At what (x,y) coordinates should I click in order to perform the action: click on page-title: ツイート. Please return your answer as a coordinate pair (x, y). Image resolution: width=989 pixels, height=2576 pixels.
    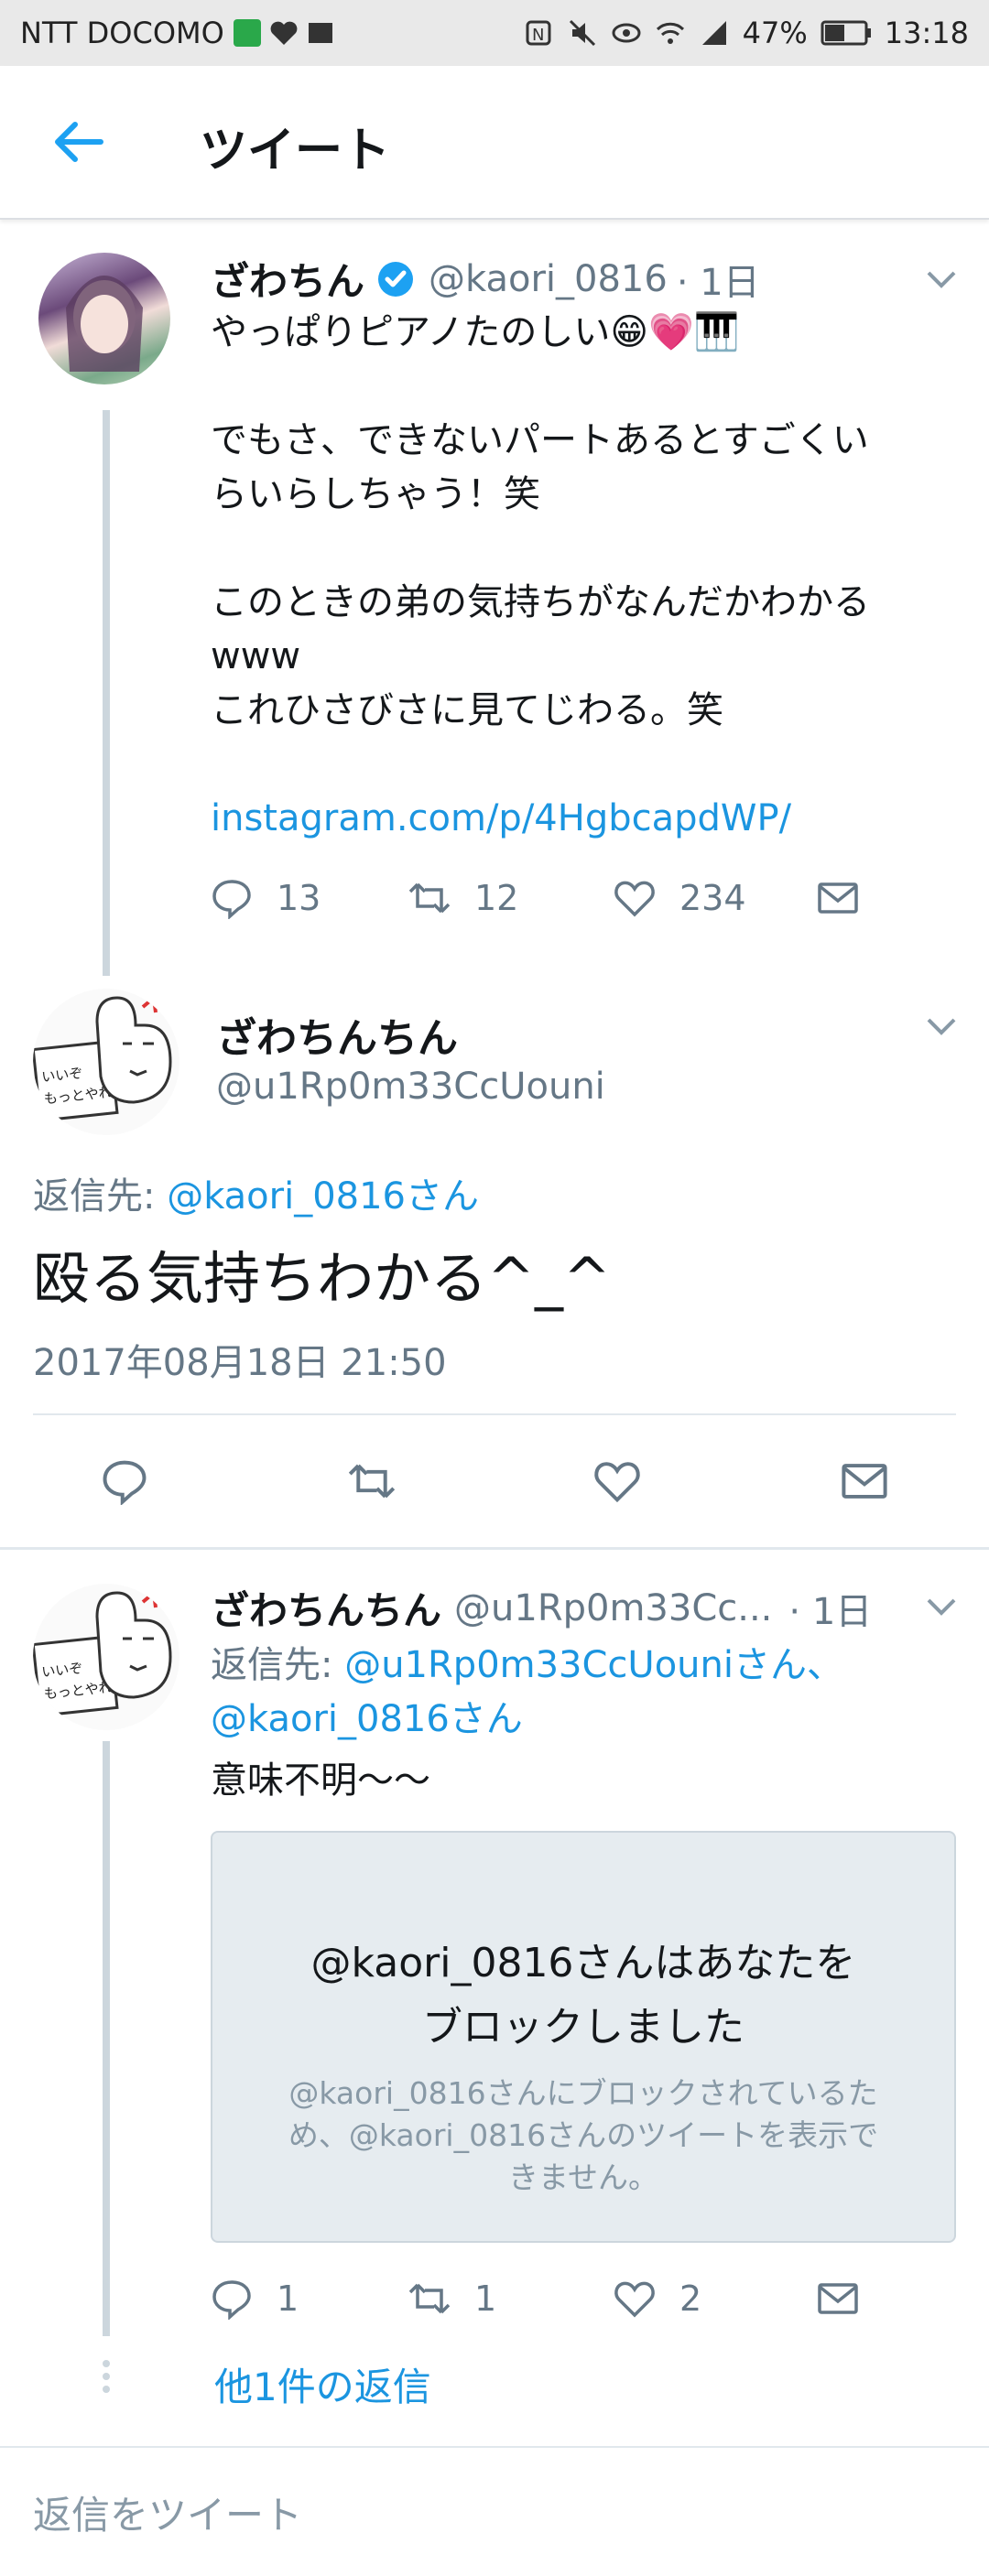
    Looking at the image, I should click on (295, 151).